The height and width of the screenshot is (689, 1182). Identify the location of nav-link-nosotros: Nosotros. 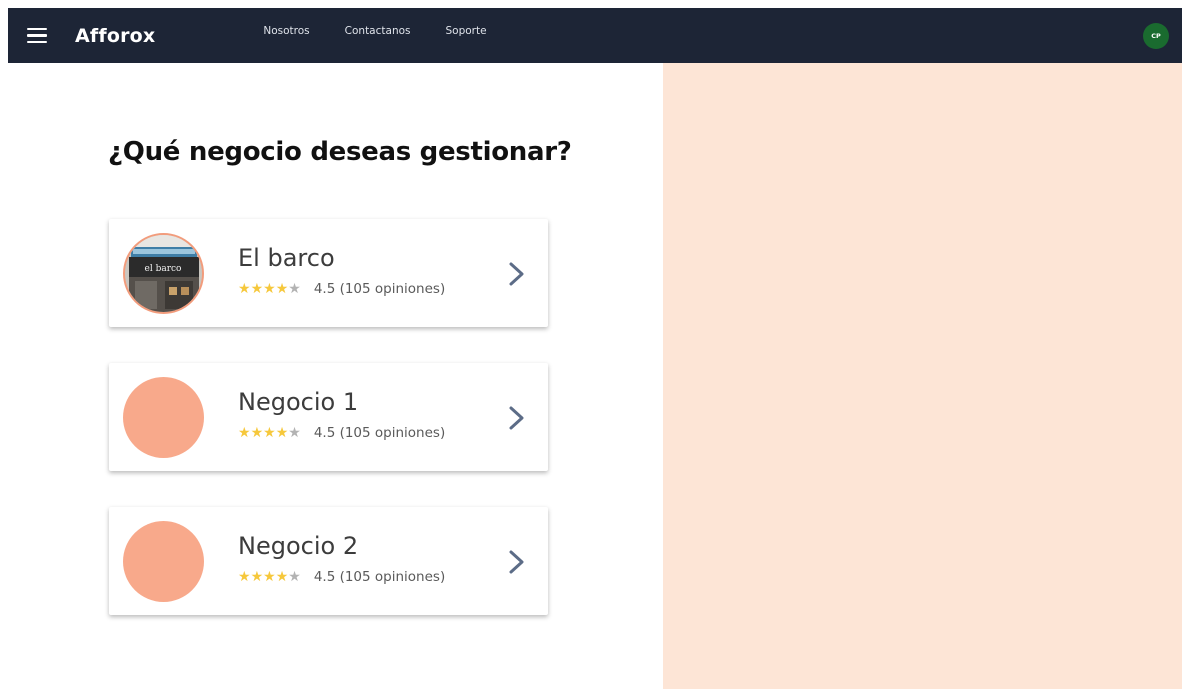
(286, 31).